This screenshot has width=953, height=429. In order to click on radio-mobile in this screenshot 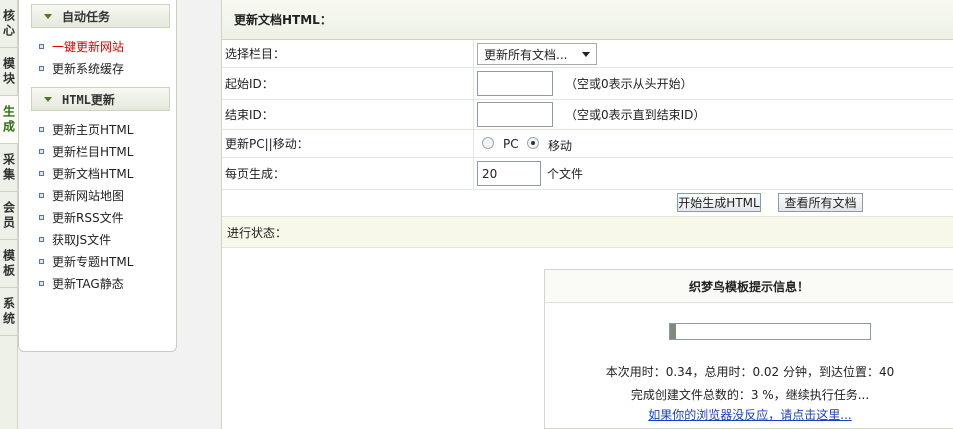, I will do `click(533, 143)`.